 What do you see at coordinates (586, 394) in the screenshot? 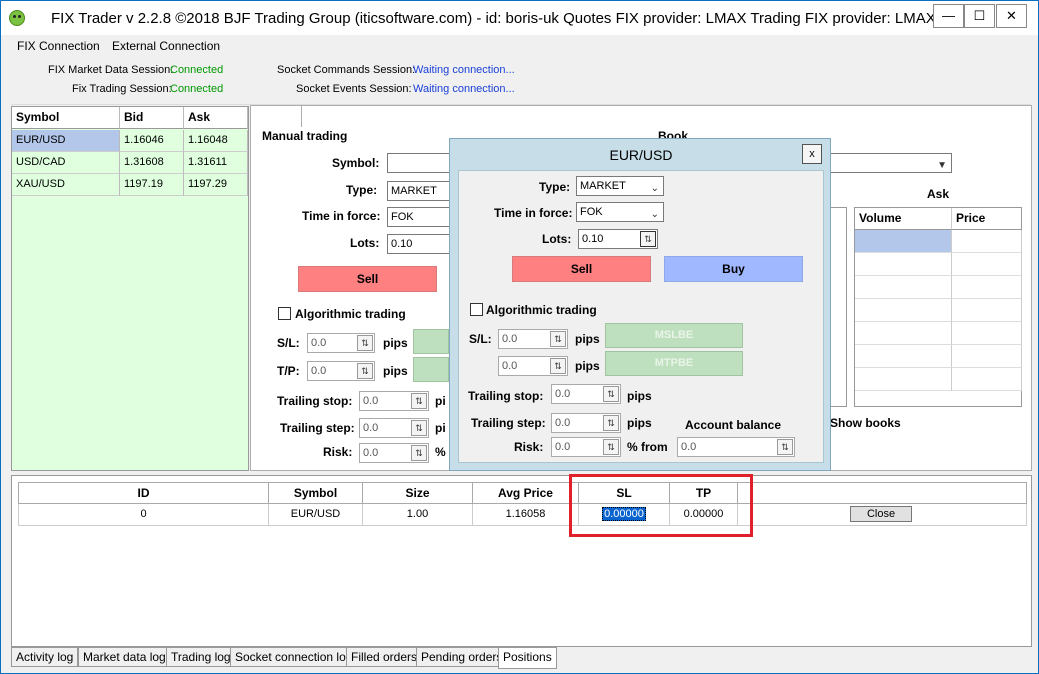
I see `dialog-trailing-stop-input: 0.0 ⇅` at bounding box center [586, 394].